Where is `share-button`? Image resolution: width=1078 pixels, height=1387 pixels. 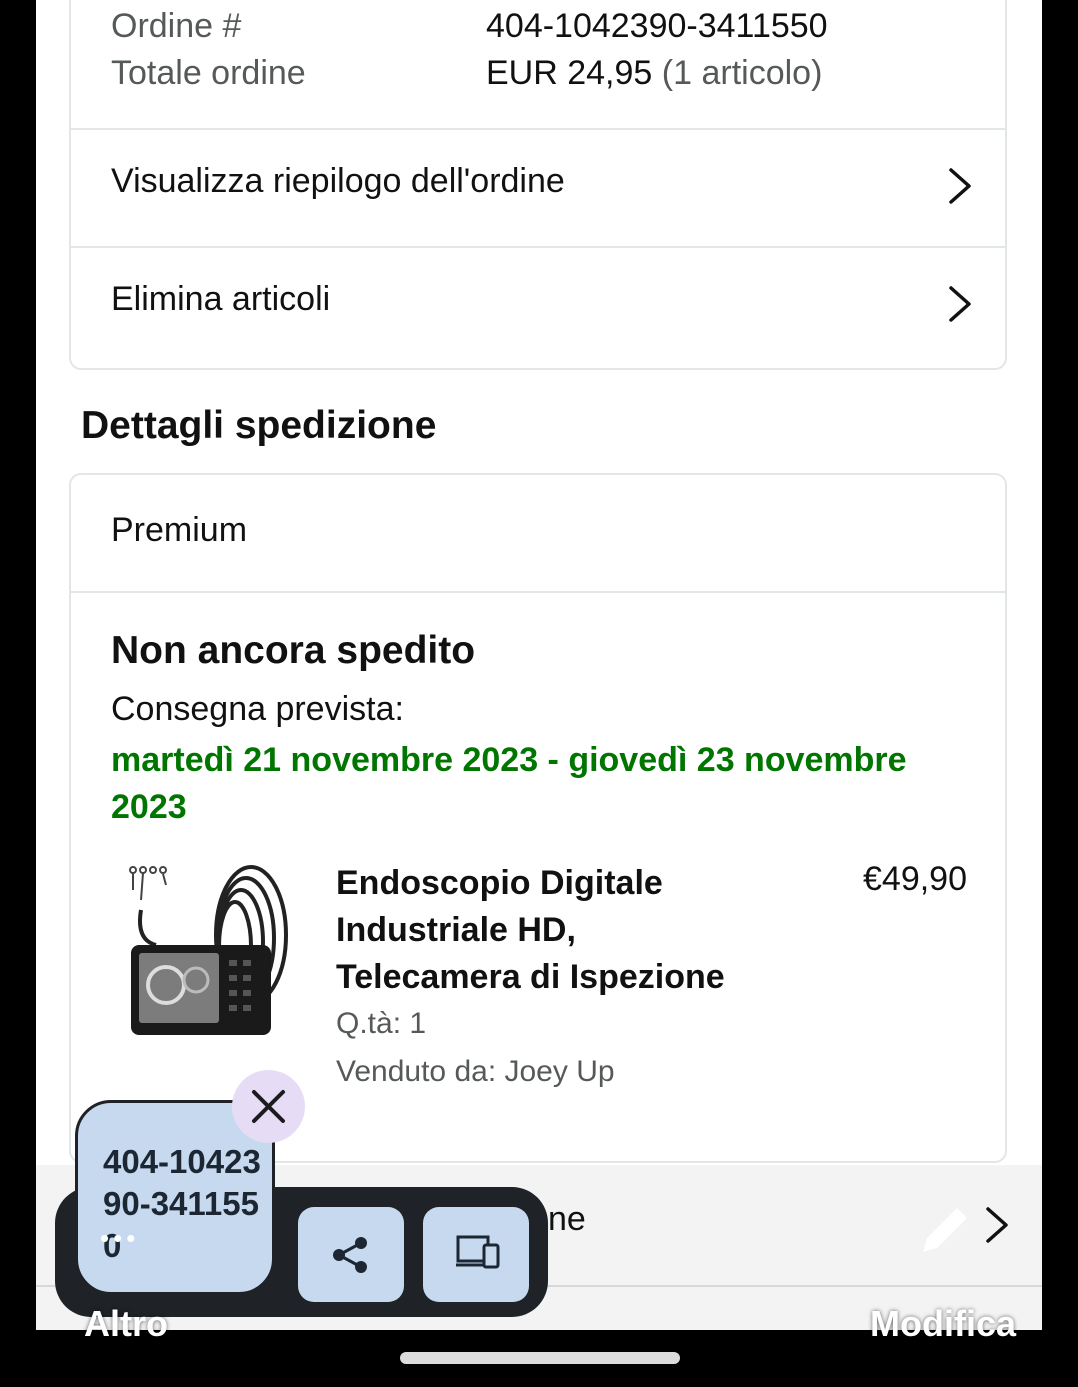 share-button is located at coordinates (351, 1254).